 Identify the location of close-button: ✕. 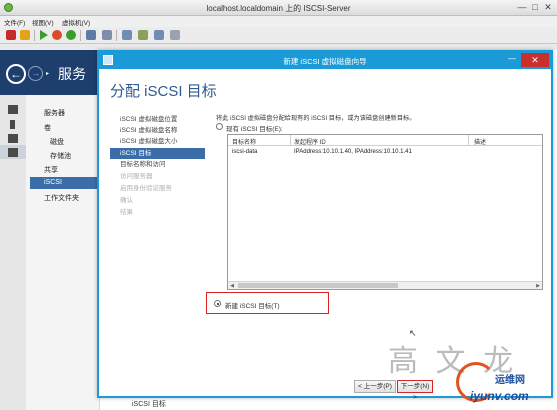
(548, 7).